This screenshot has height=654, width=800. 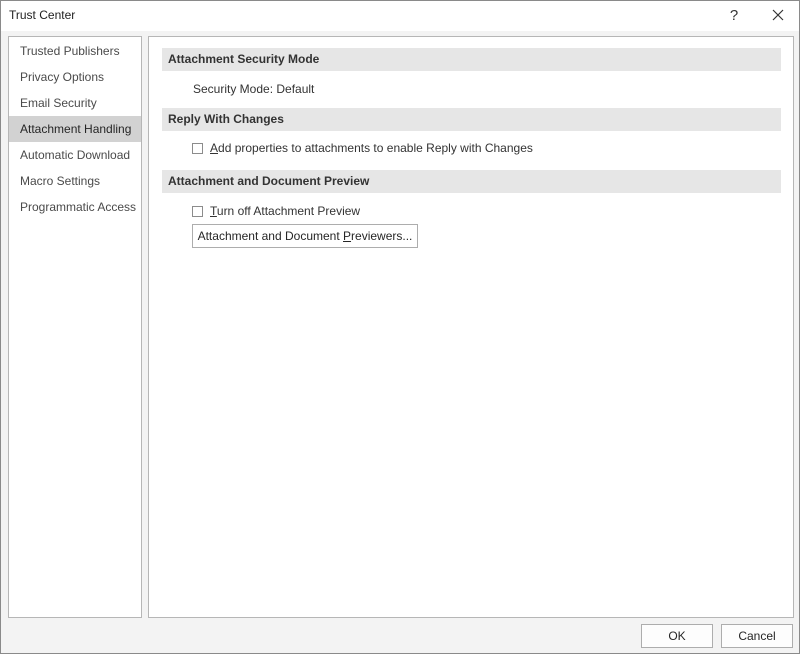 I want to click on help-button: ?, so click(x=734, y=15).